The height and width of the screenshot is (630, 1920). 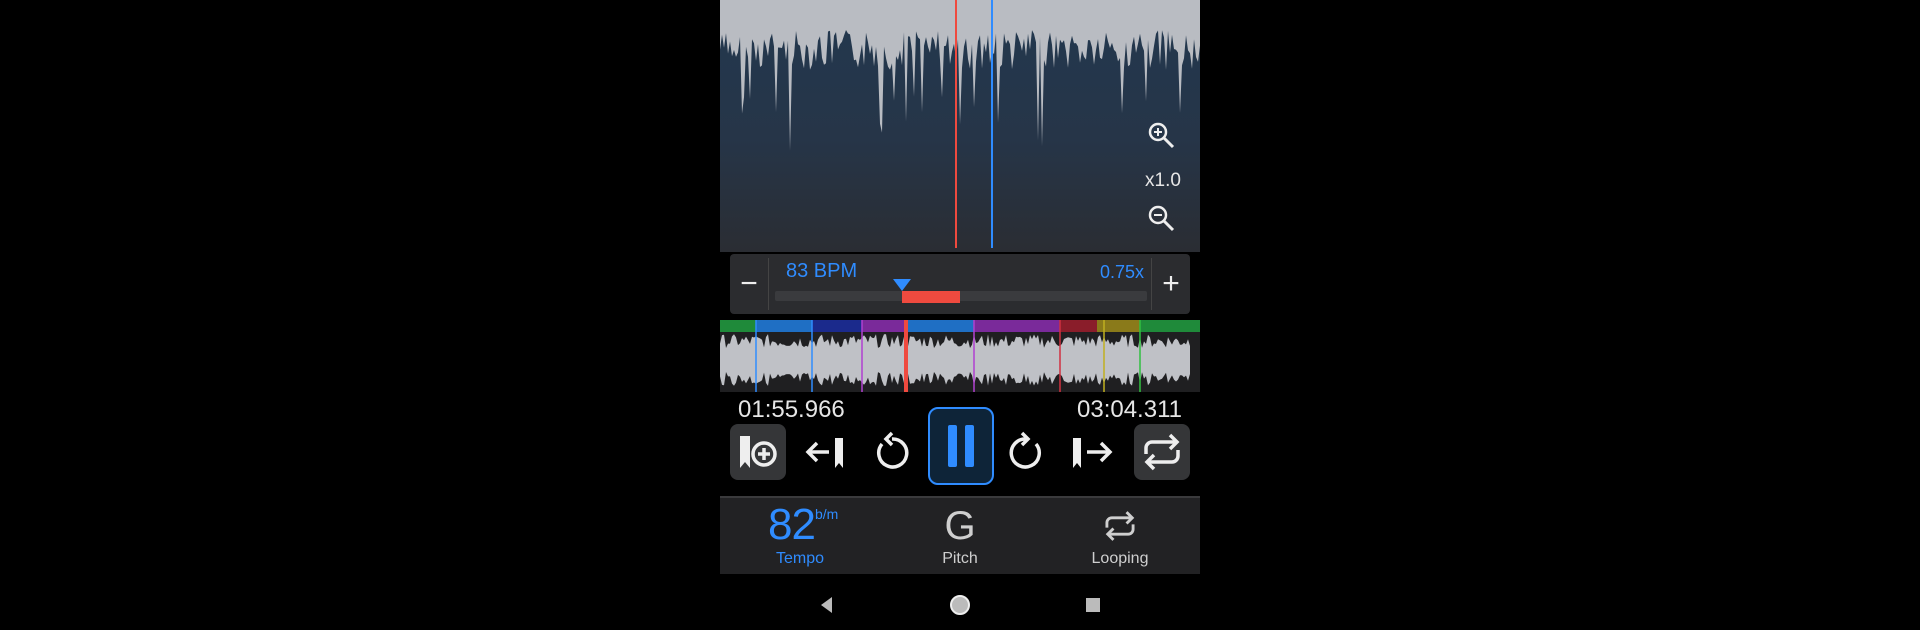 I want to click on bookmark-add-icon, so click(x=758, y=452).